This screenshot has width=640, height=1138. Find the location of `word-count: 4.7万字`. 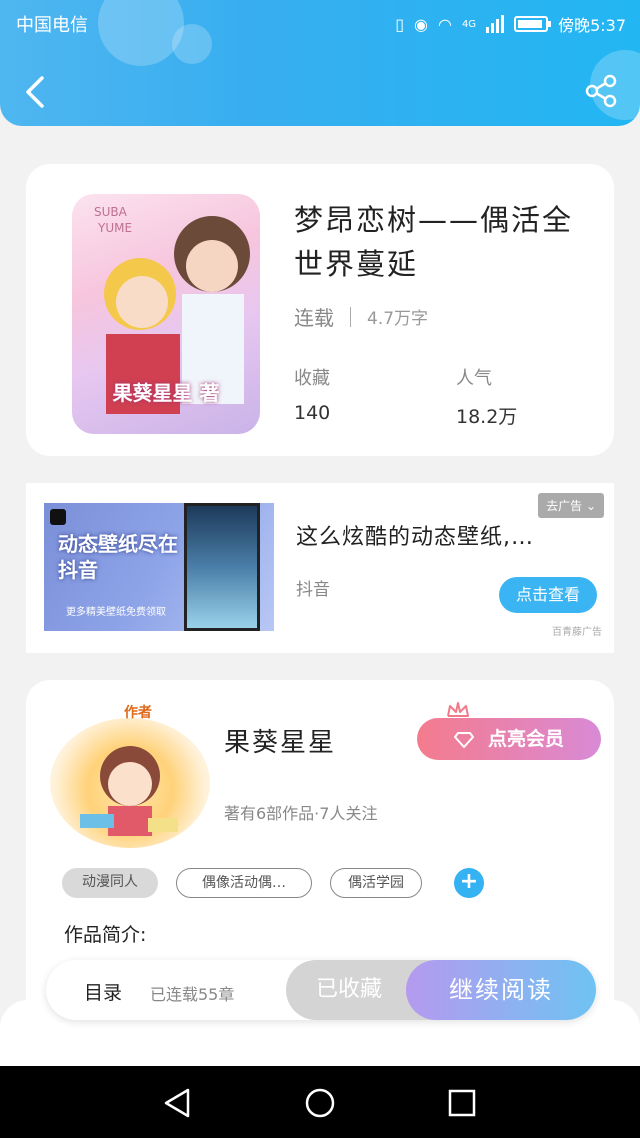

word-count: 4.7万字 is located at coordinates (398, 319).